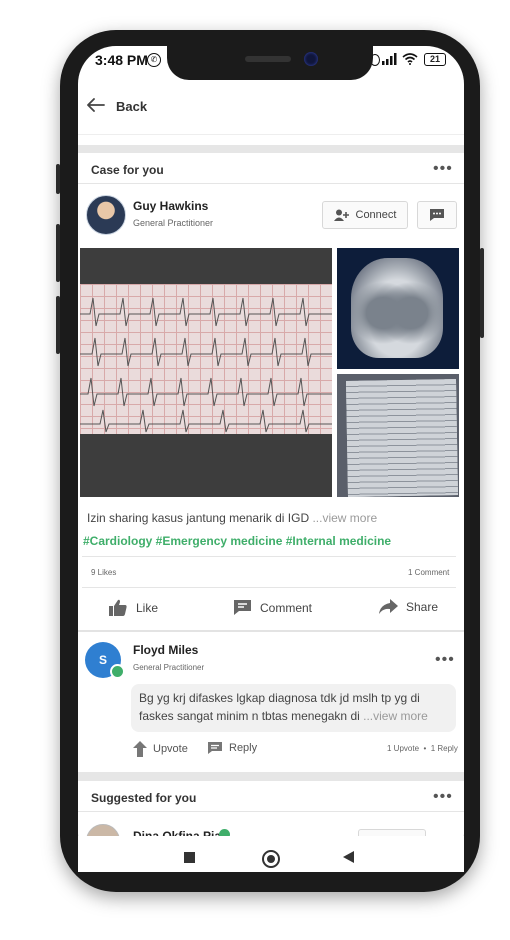  What do you see at coordinates (271, 183) in the screenshot?
I see `case-header-divider` at bounding box center [271, 183].